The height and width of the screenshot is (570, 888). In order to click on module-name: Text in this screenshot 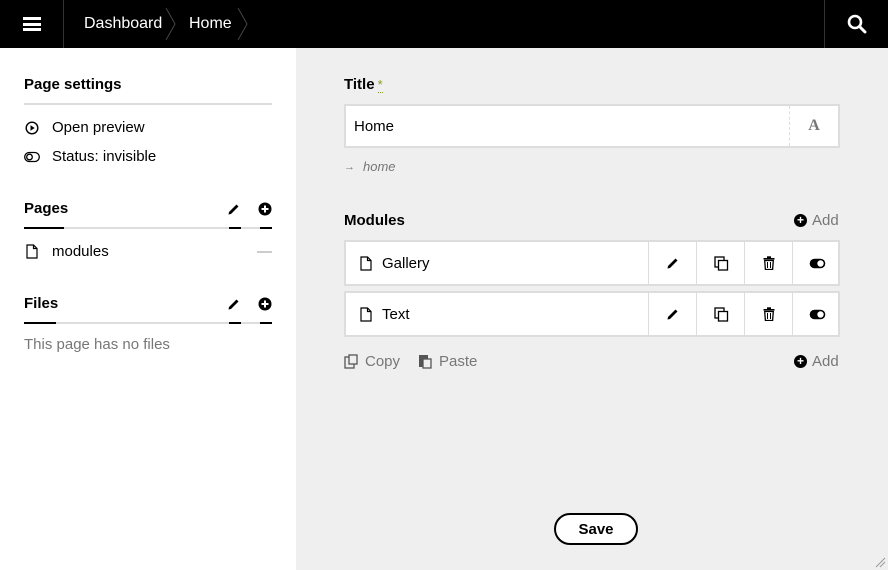, I will do `click(385, 314)`.